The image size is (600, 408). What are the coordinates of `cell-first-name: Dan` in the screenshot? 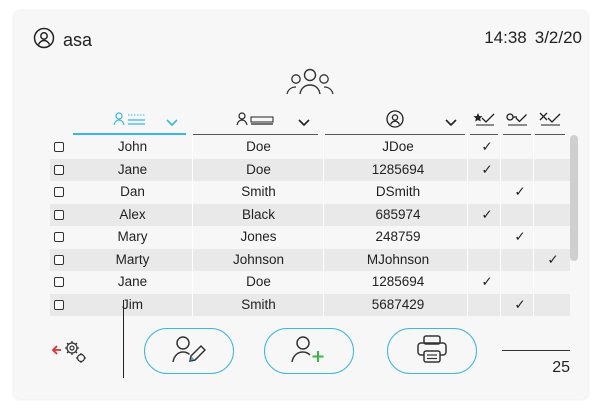 It's located at (132, 191).